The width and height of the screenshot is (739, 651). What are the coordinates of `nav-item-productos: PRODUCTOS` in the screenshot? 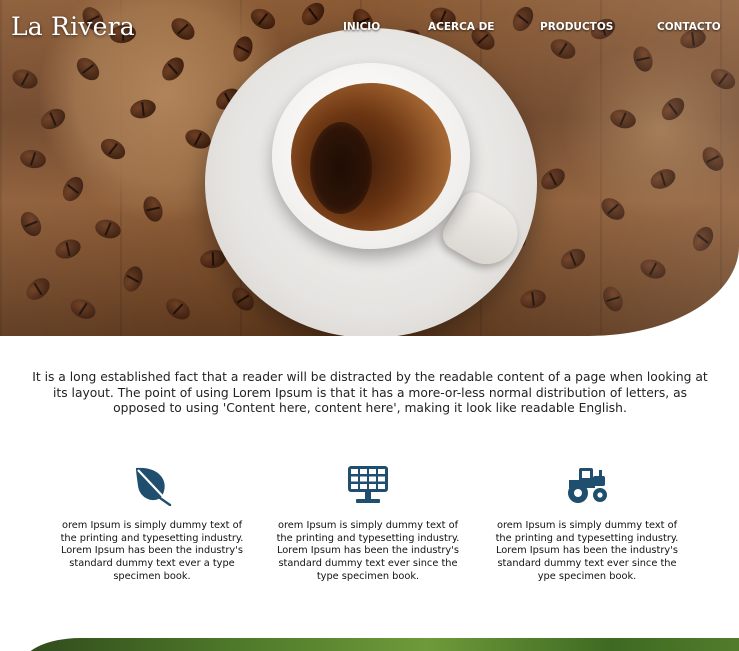 It's located at (576, 27).